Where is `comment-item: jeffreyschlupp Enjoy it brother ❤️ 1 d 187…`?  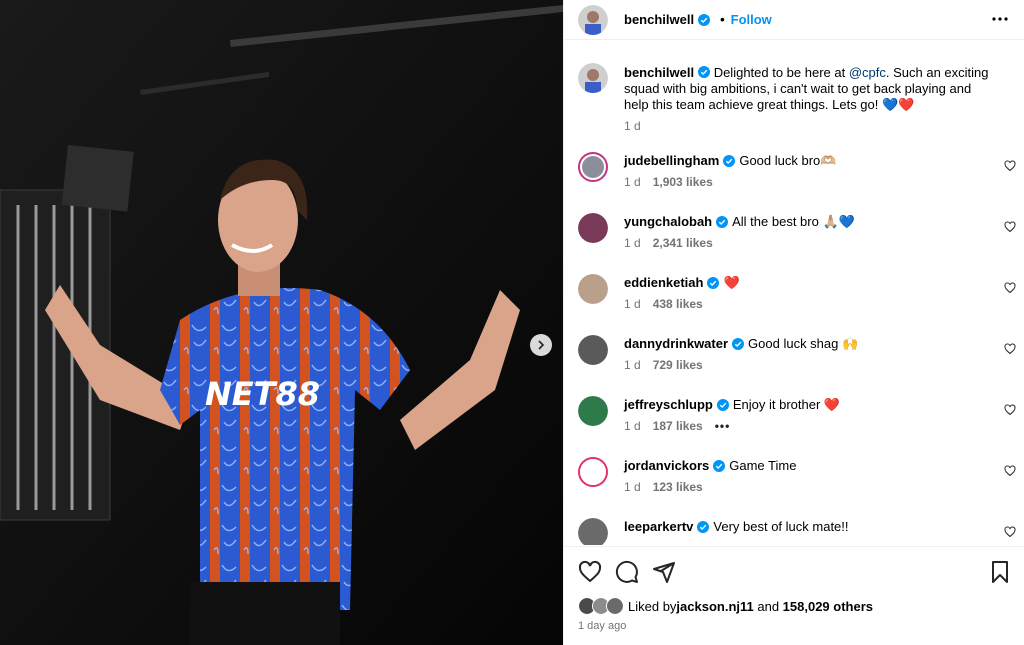
comment-item: jeffreyschlupp Enjoy it brother ❤️ 1 d 187… is located at coordinates (798, 426).